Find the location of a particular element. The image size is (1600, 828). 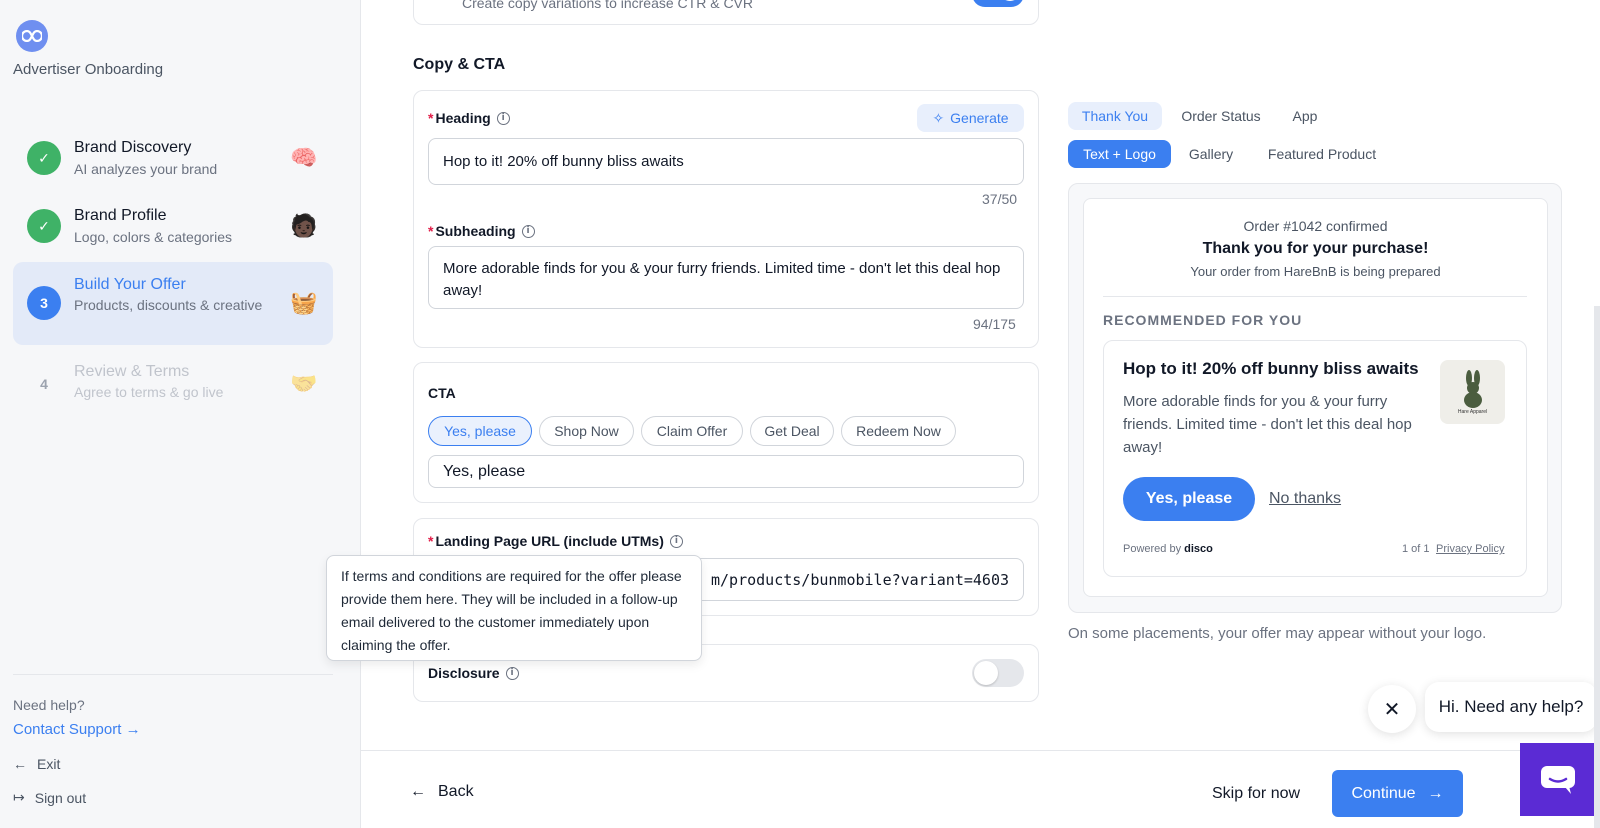

subheading-label: * Subheading i is located at coordinates (481, 231).